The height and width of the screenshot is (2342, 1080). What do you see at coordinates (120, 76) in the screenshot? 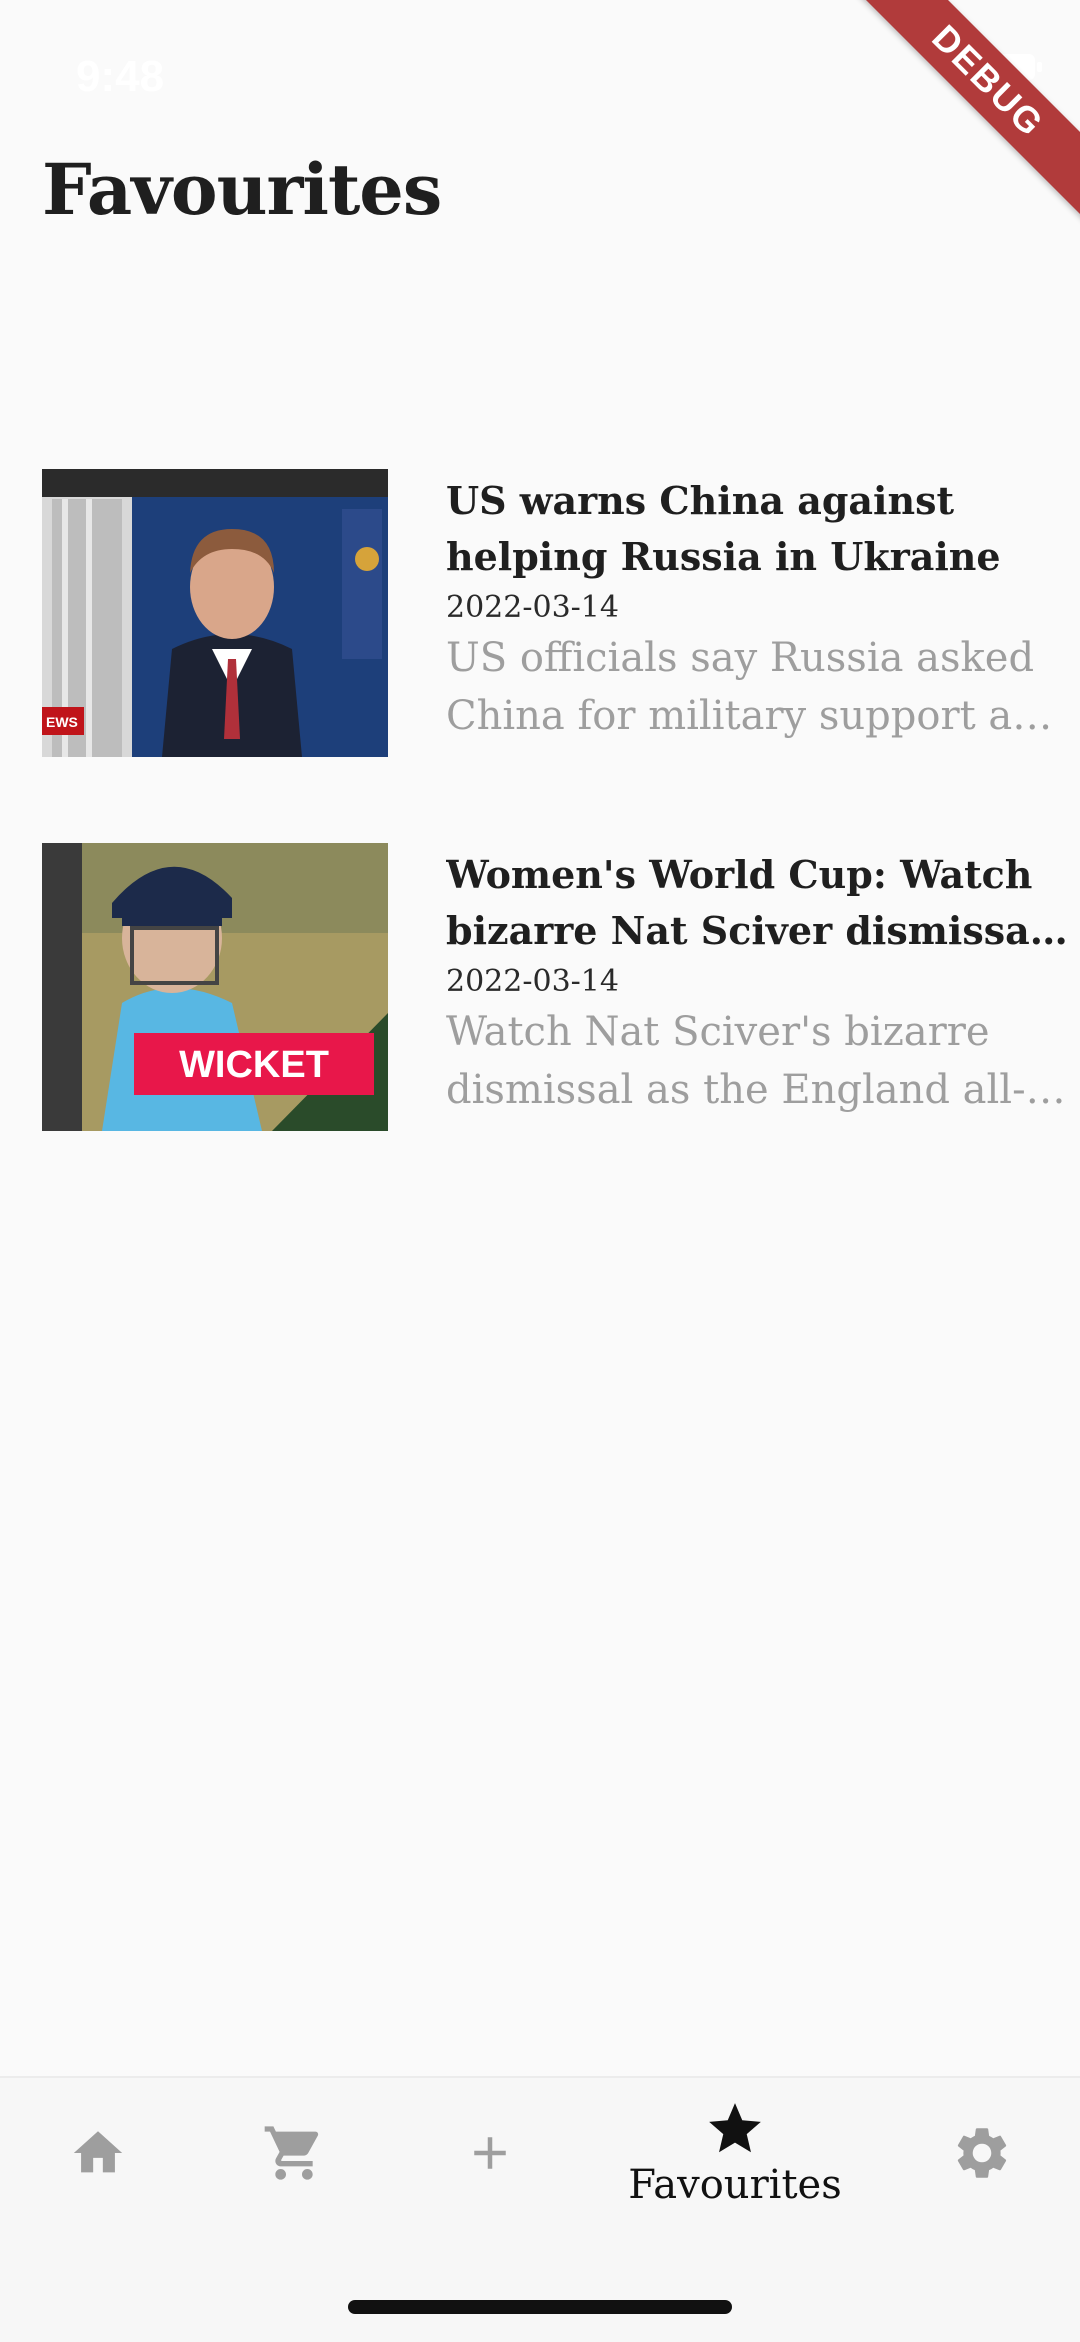
I see `status-time: 9:48` at bounding box center [120, 76].